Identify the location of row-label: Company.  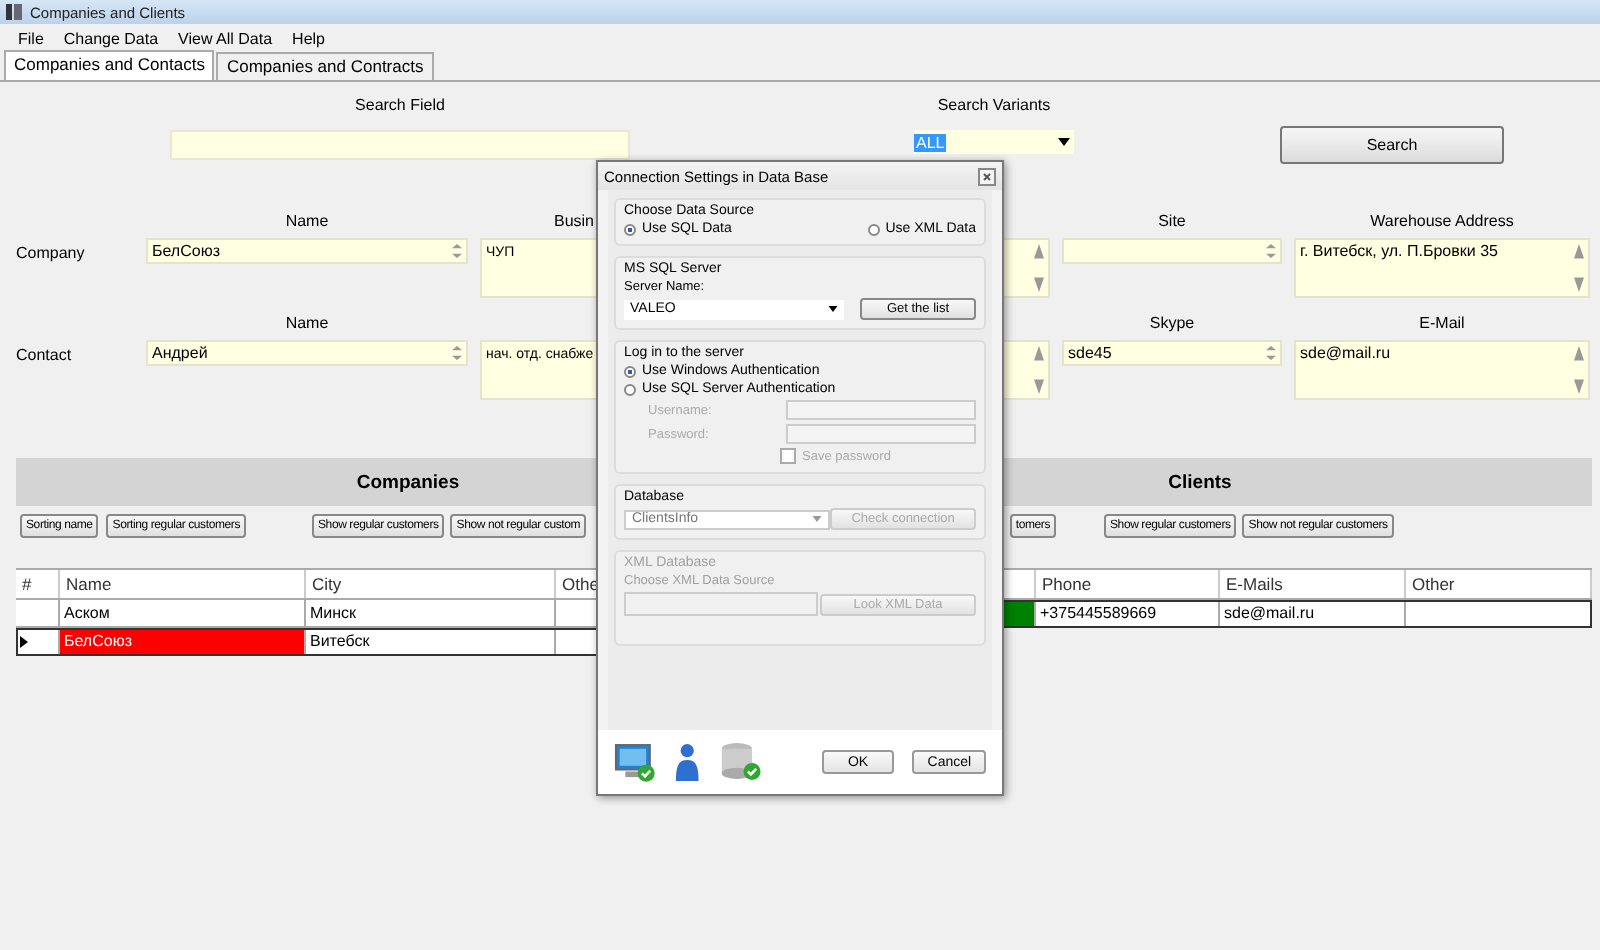
(51, 254).